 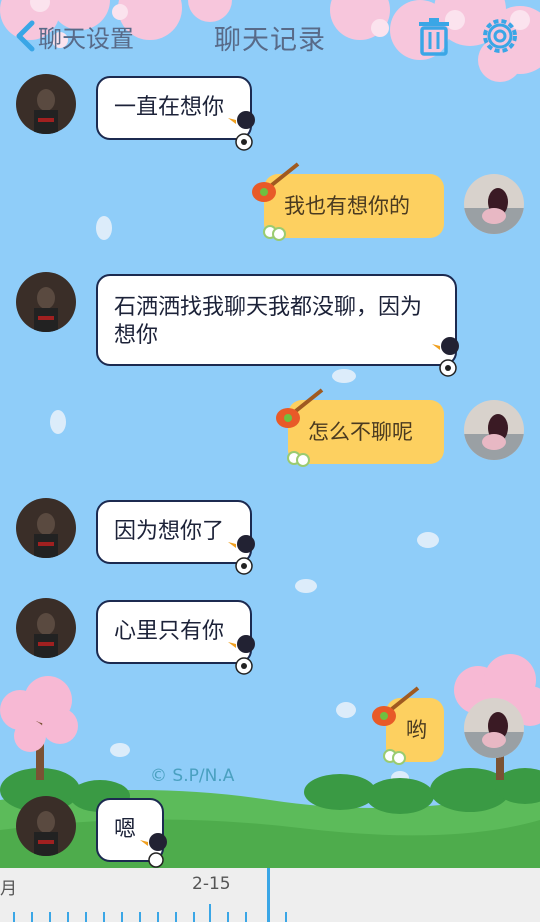 I want to click on timeline-ticks, so click(x=150, y=913).